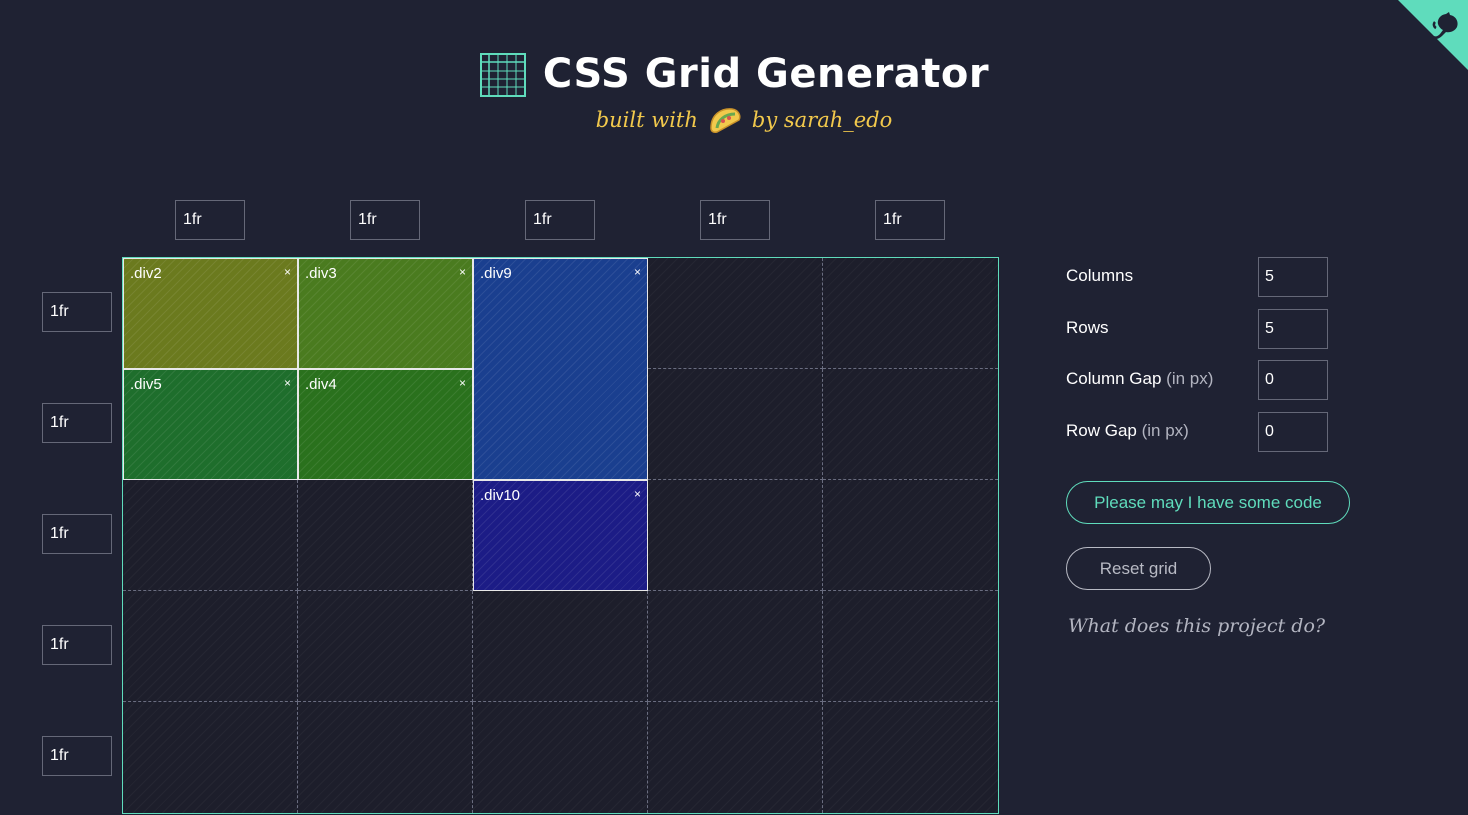 This screenshot has width=1468, height=815. What do you see at coordinates (321, 273) in the screenshot?
I see `grid-item-label: .div3` at bounding box center [321, 273].